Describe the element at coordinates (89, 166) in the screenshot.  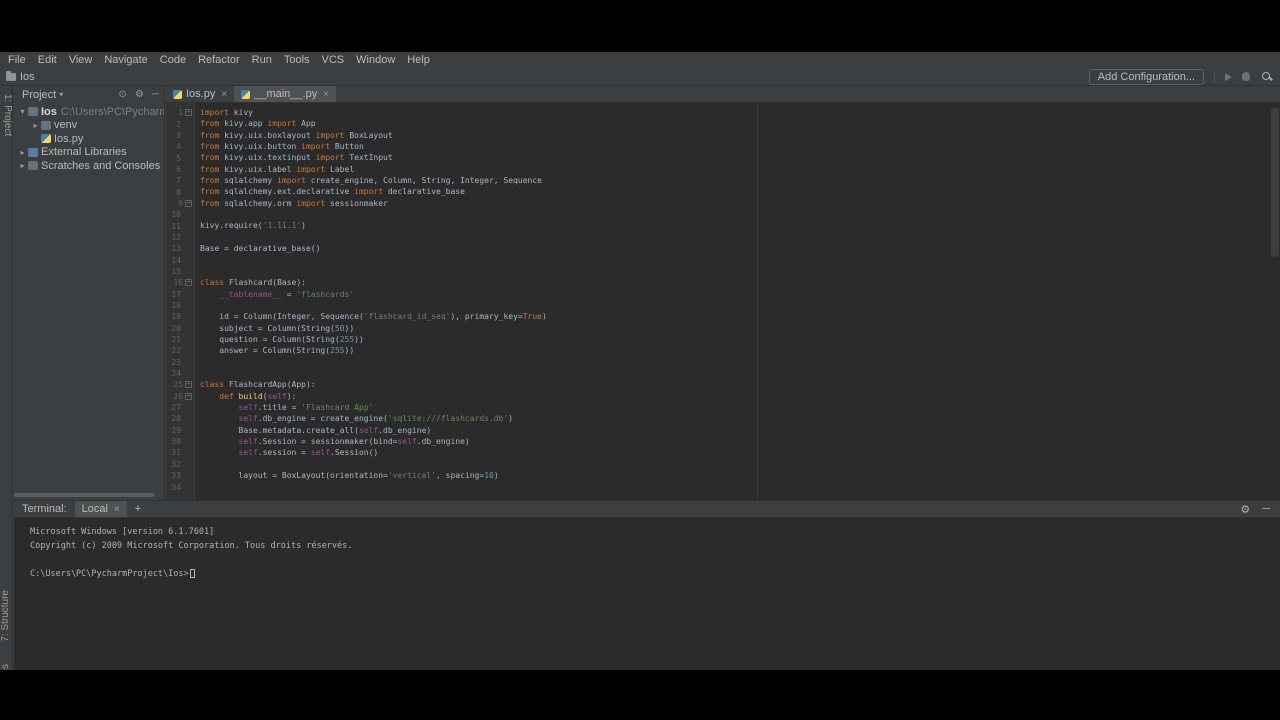
I see `tree-item-scratches-and-consoles: ▸ Scratches and Consoles` at that location.